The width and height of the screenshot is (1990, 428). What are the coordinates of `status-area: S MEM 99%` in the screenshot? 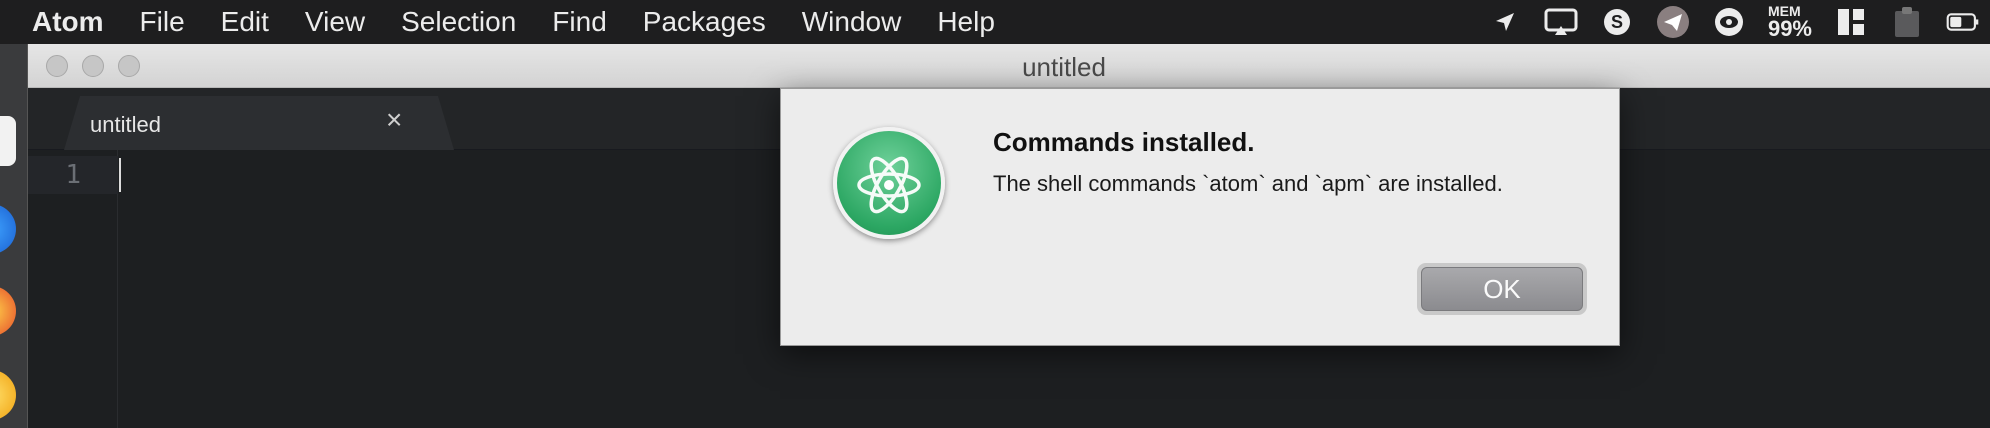 It's located at (1739, 22).